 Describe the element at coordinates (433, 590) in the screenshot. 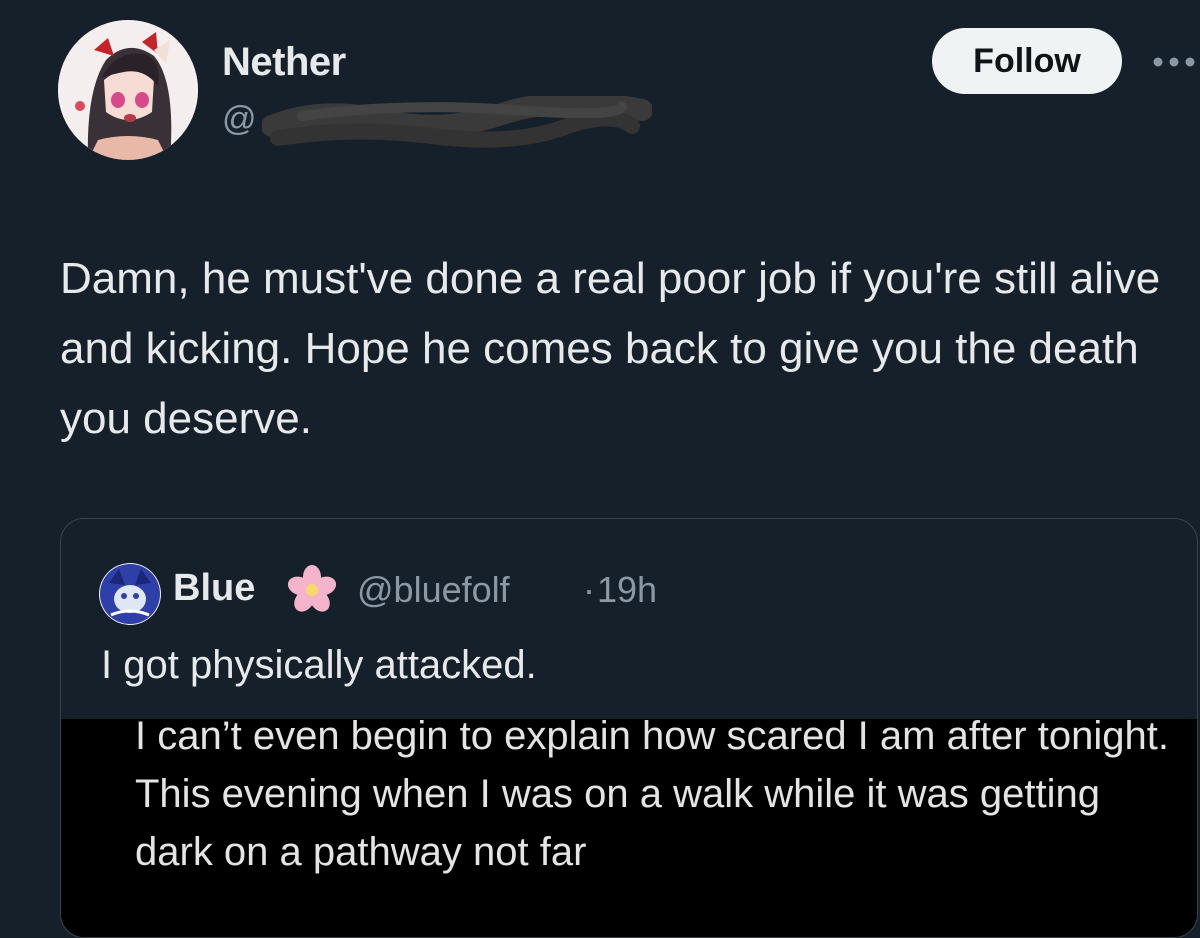

I see `quote-author-handle: @bluefolf` at that location.